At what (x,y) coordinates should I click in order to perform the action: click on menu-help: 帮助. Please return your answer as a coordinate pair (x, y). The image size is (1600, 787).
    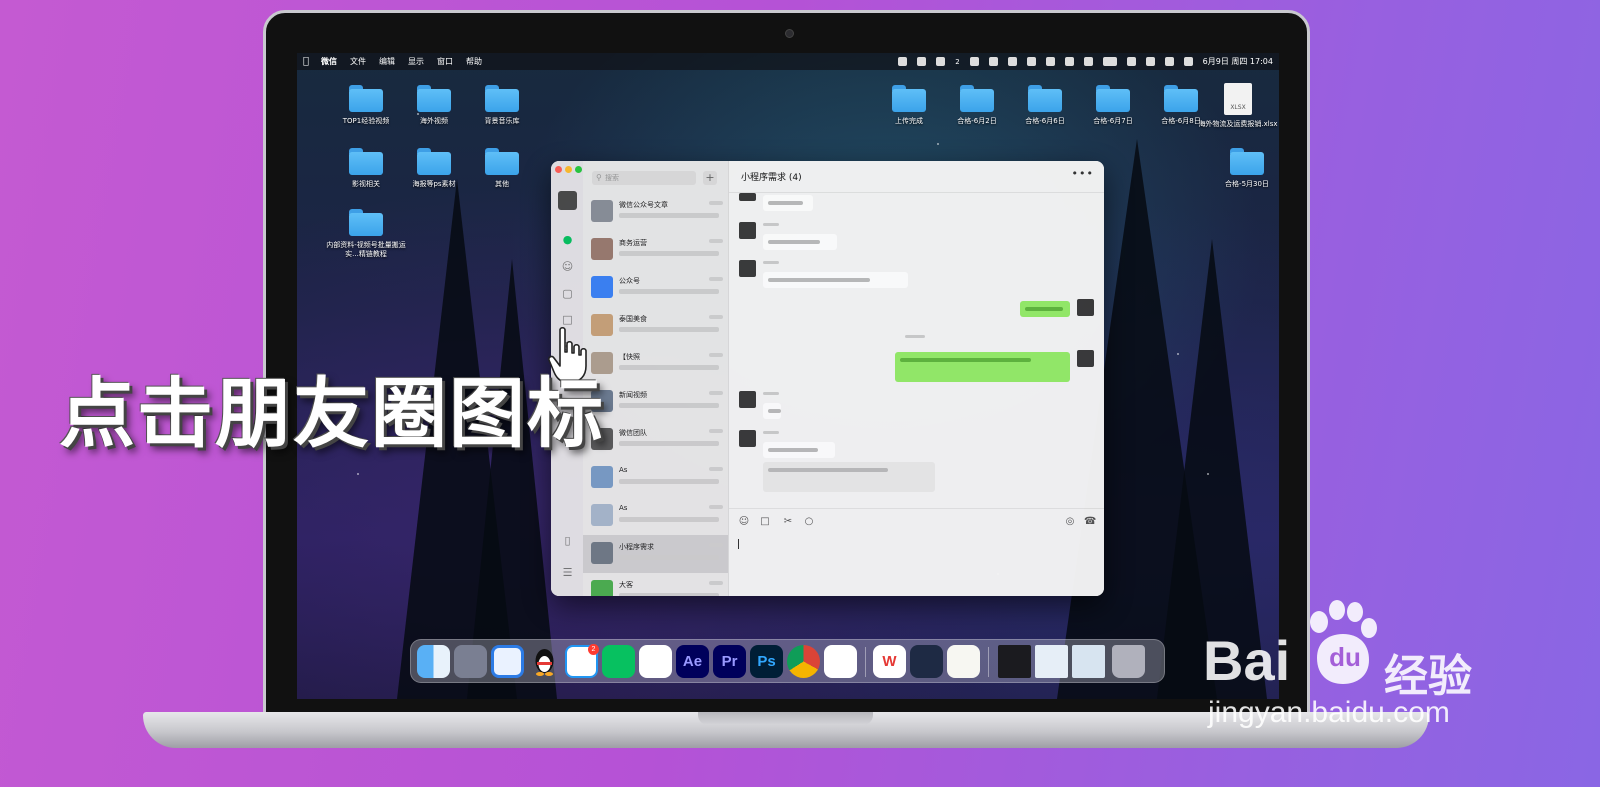
    Looking at the image, I should click on (474, 61).